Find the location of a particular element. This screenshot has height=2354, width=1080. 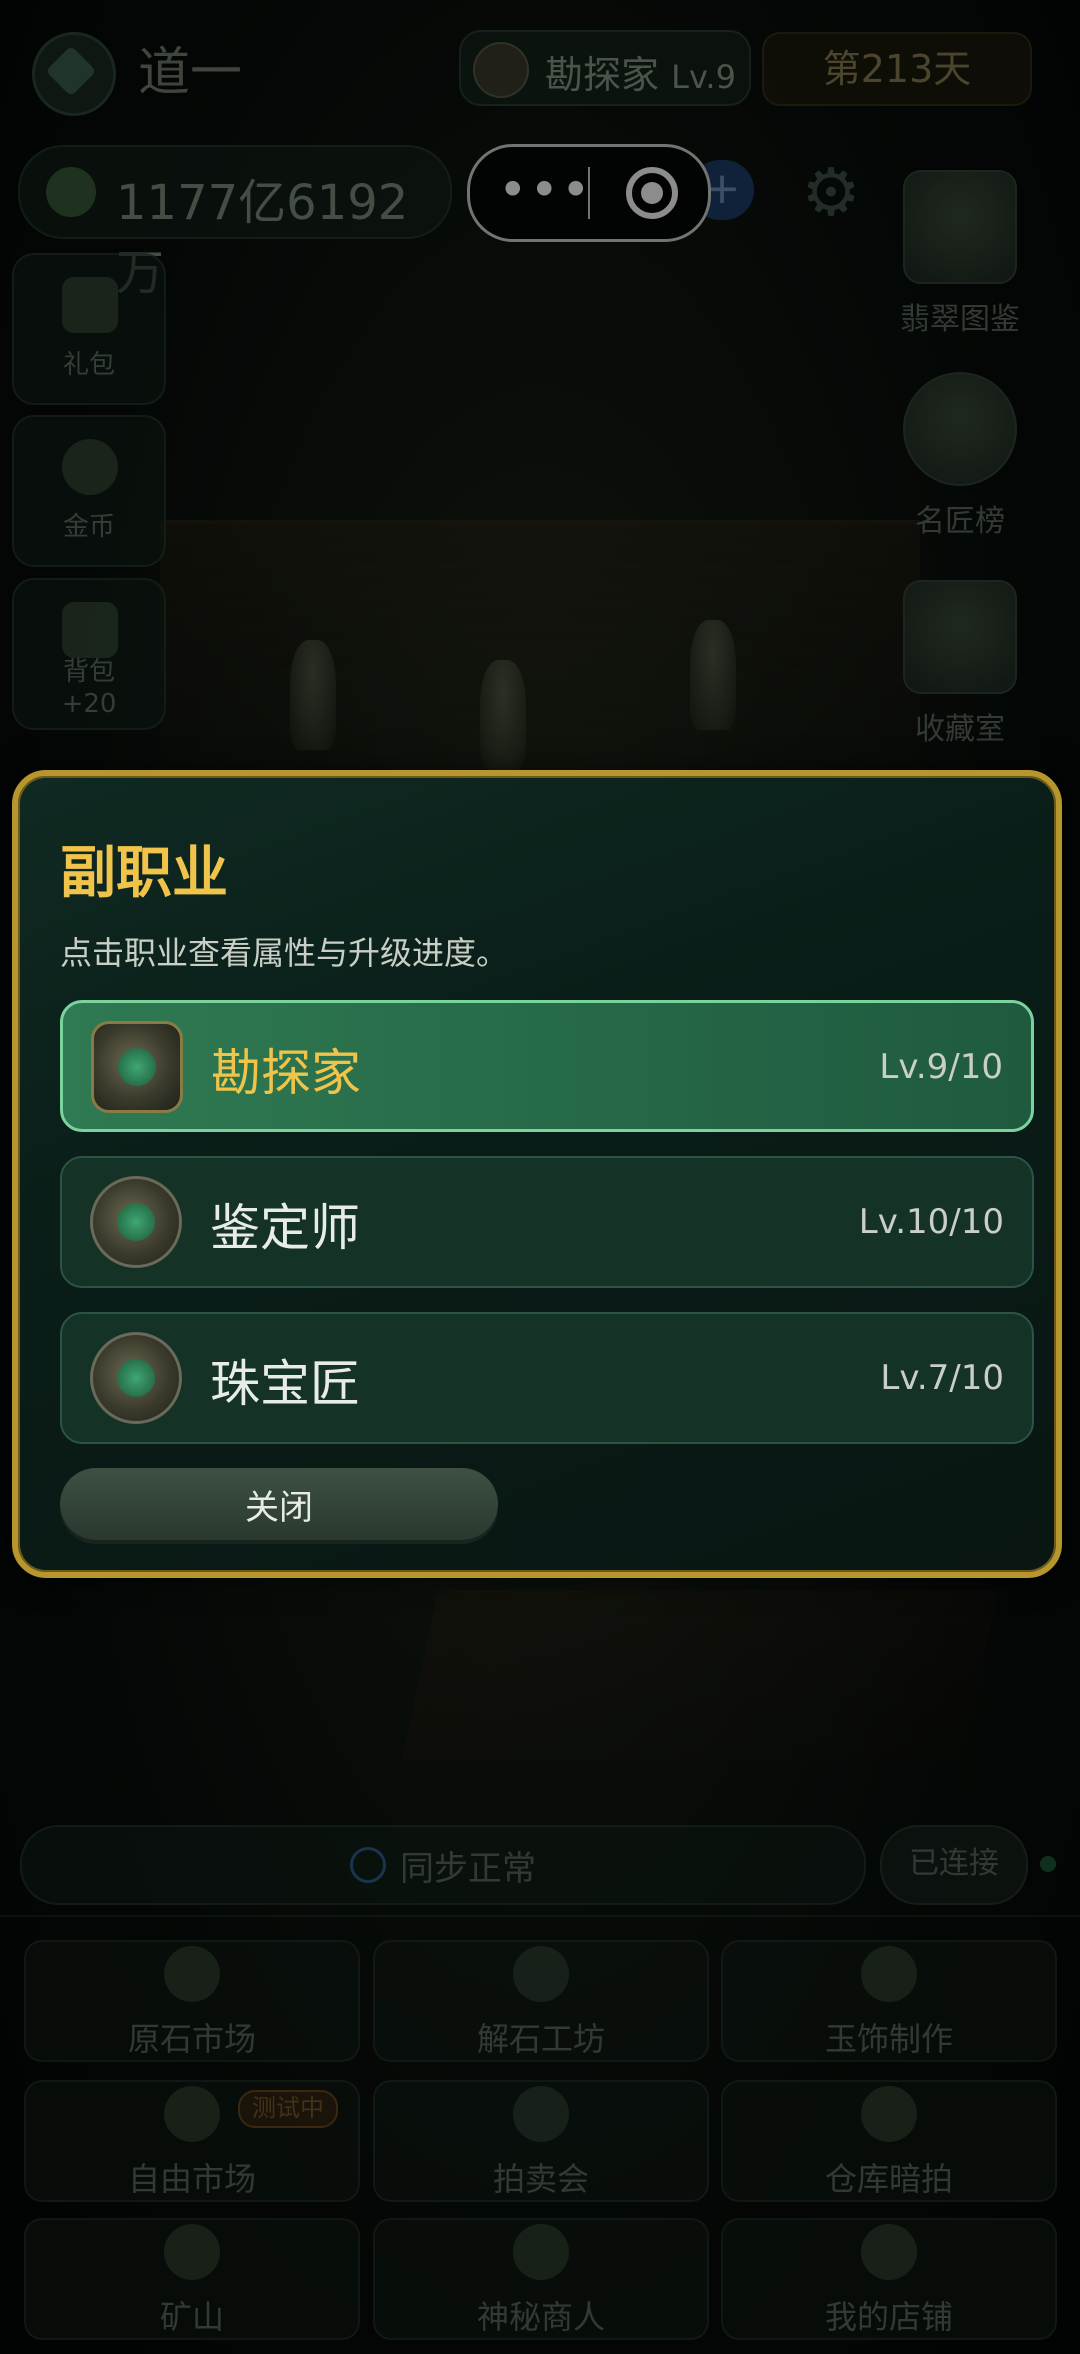

job-level: Lv.7/10 is located at coordinates (942, 1378).